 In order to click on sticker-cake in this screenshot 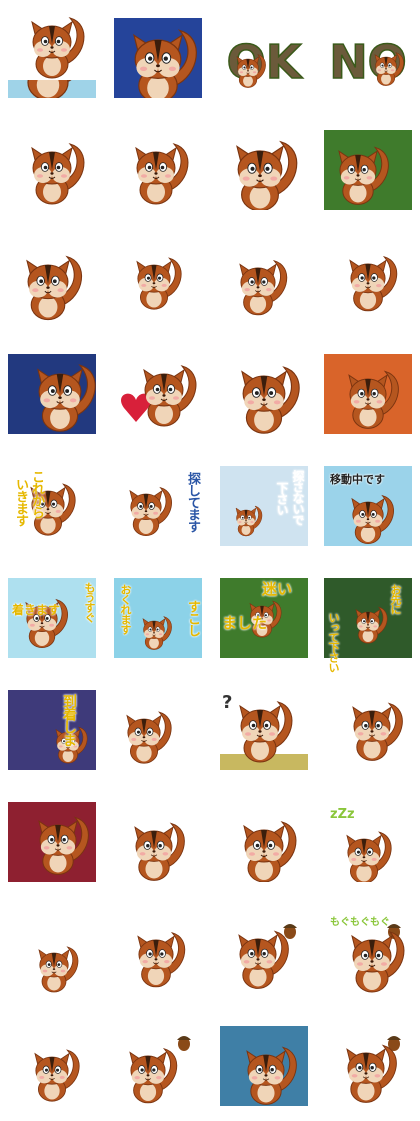, I will do `click(368, 282)`.